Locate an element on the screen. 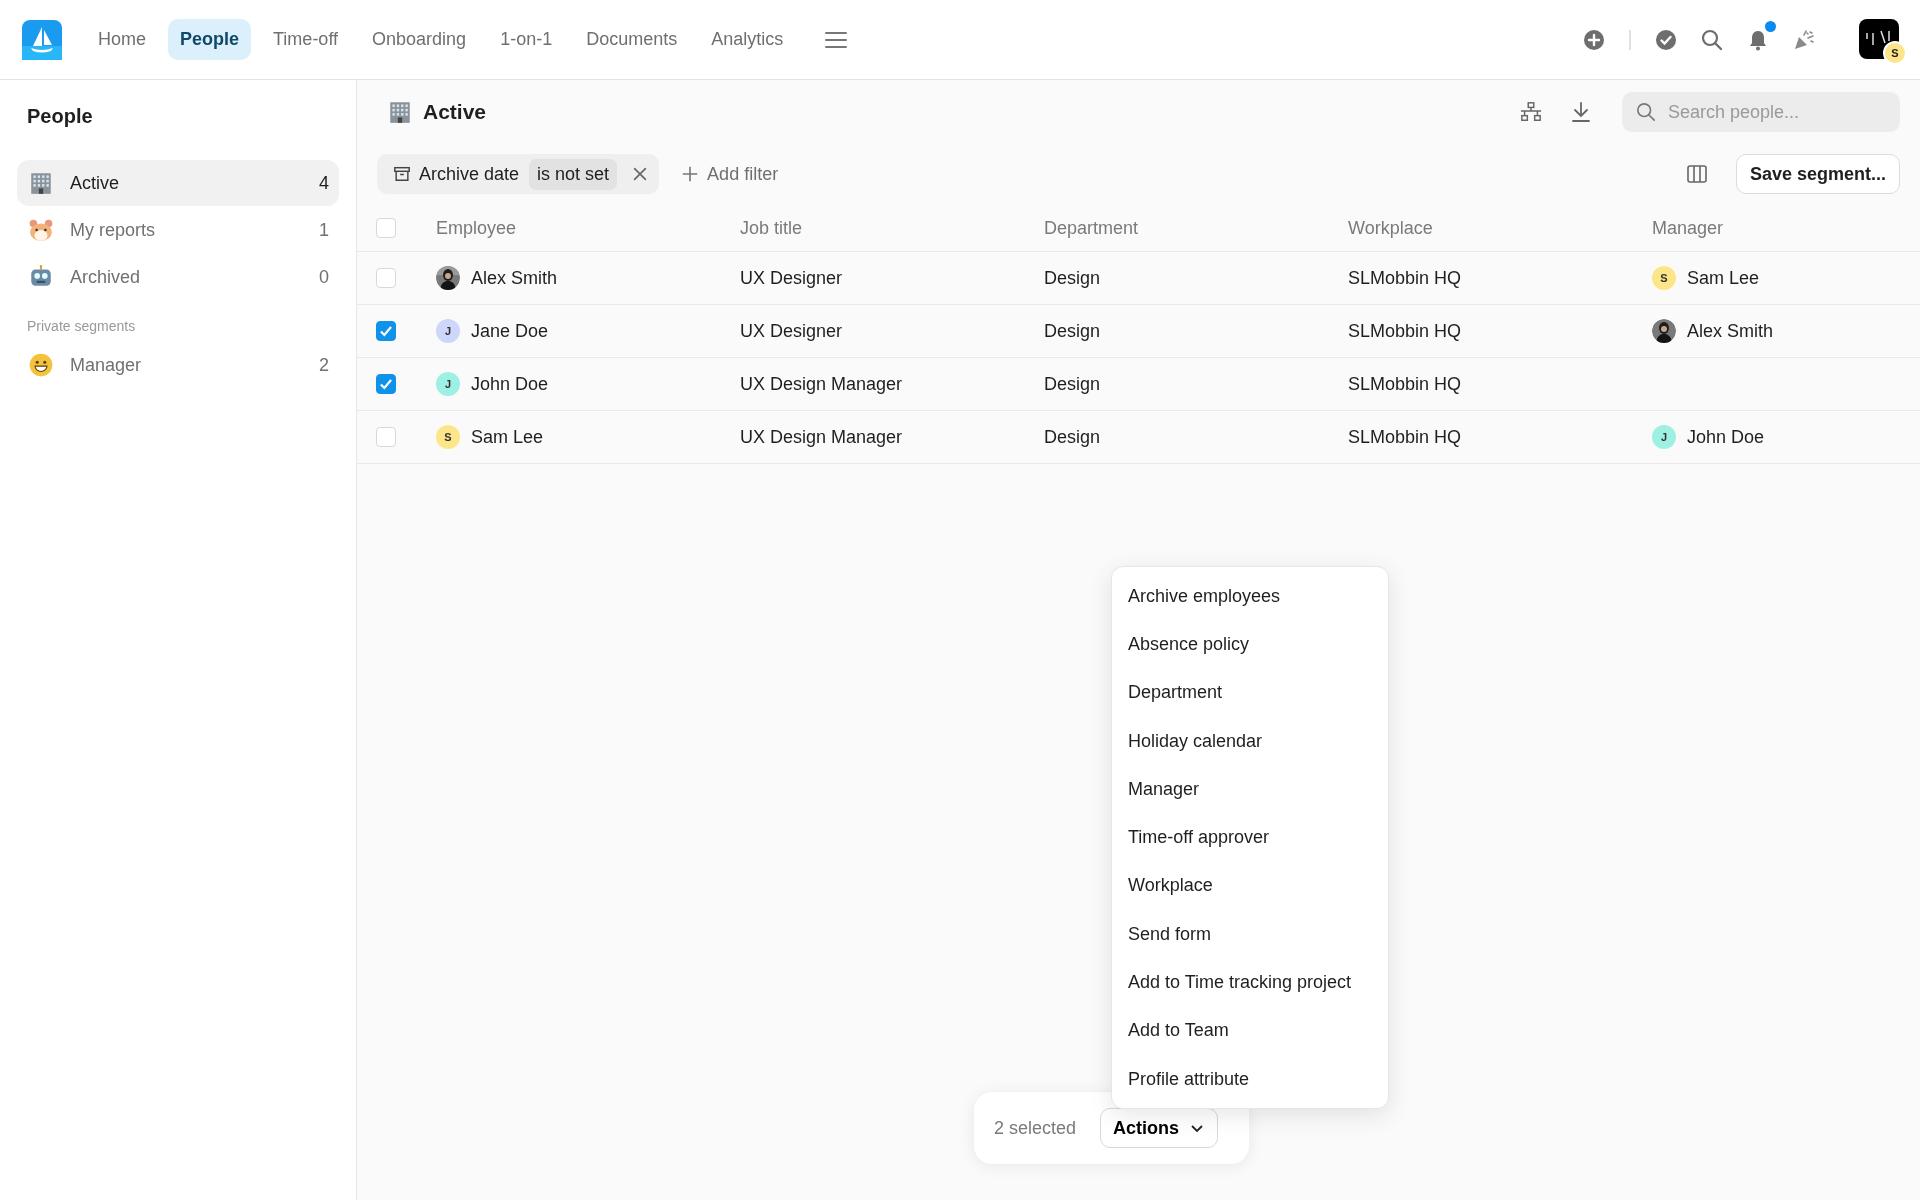 The height and width of the screenshot is (1200, 1920). column-header: Employee is located at coordinates (476, 228).